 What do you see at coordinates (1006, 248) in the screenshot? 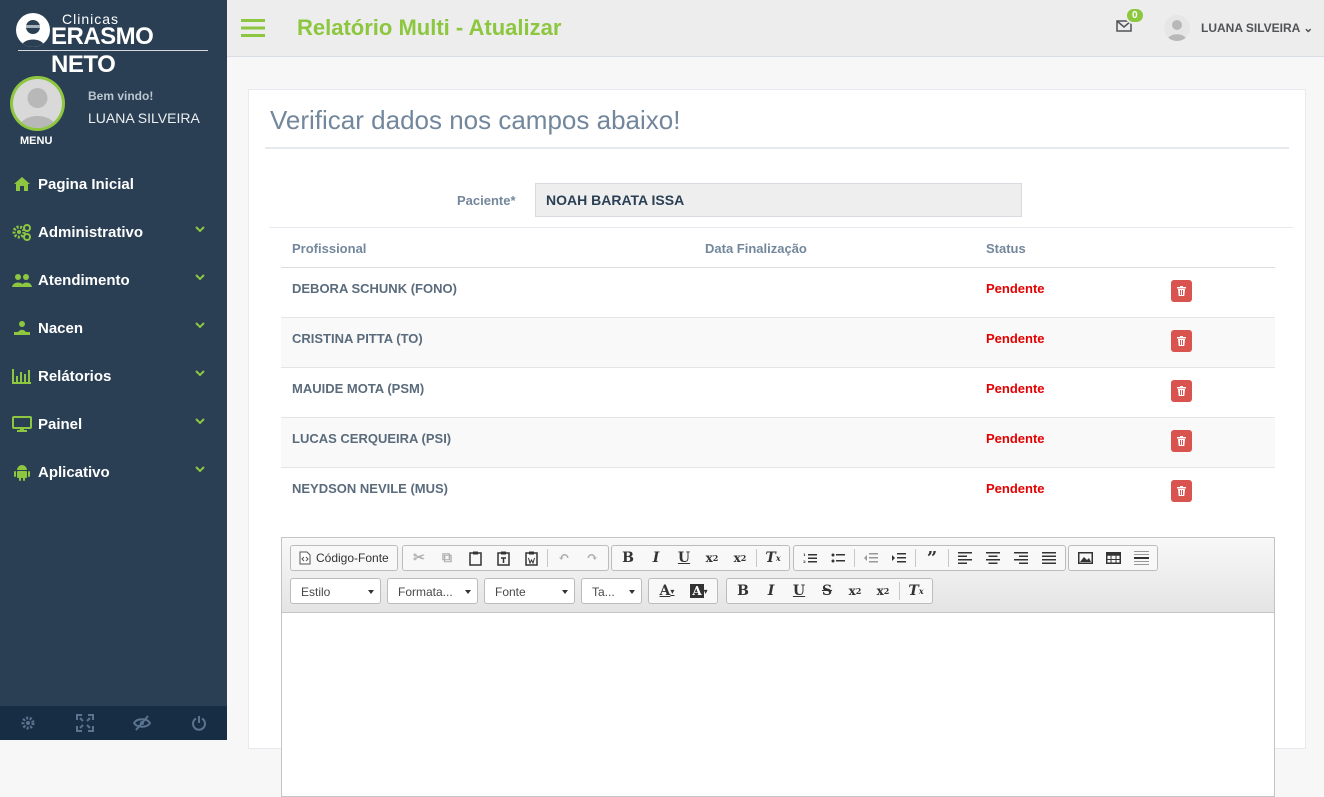
I see `header-status: Status` at bounding box center [1006, 248].